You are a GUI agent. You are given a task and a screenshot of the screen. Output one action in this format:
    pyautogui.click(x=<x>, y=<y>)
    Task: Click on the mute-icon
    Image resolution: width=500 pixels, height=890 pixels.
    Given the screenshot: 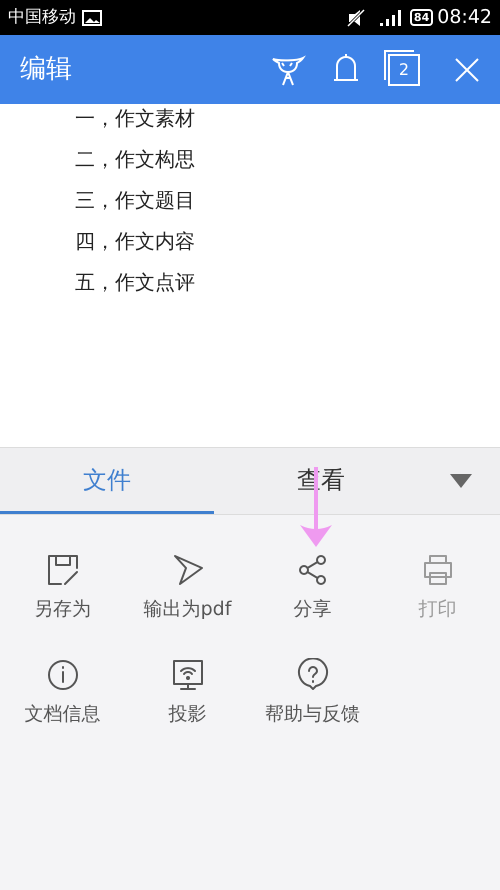 What is the action you would take?
    pyautogui.click(x=356, y=17)
    